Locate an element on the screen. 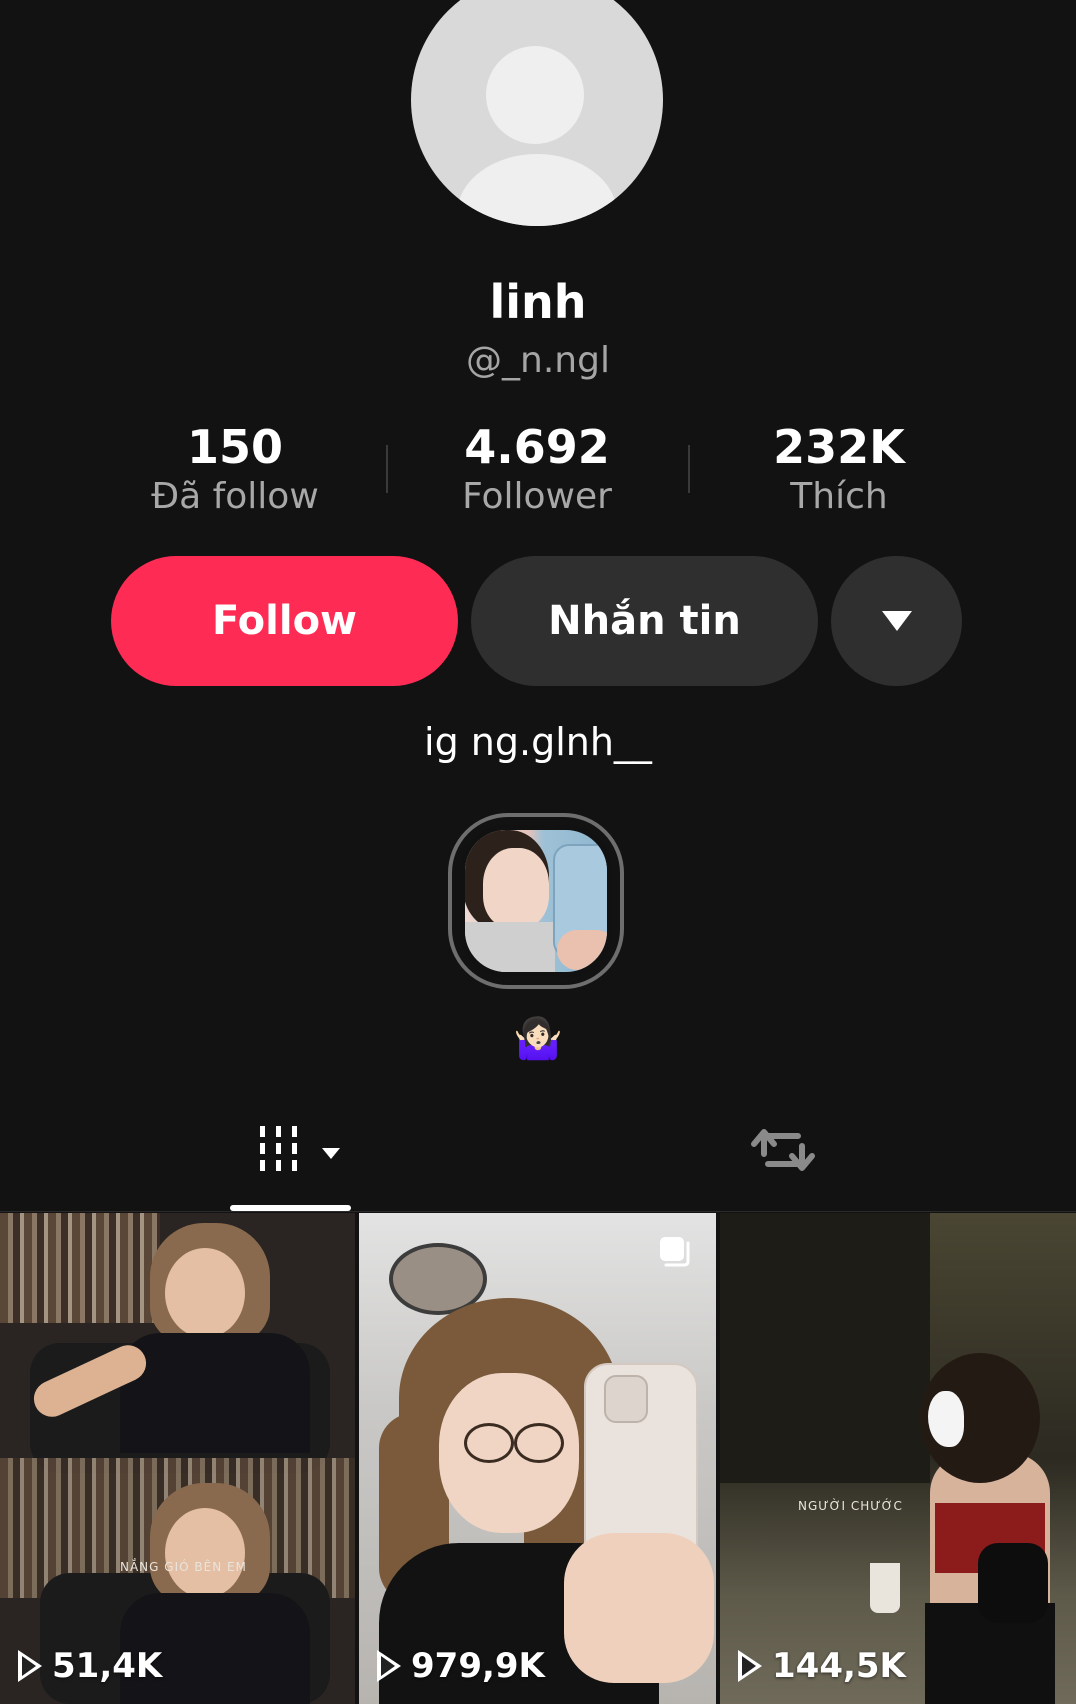  video-thumbnail: 979,9K is located at coordinates (537, 1458).